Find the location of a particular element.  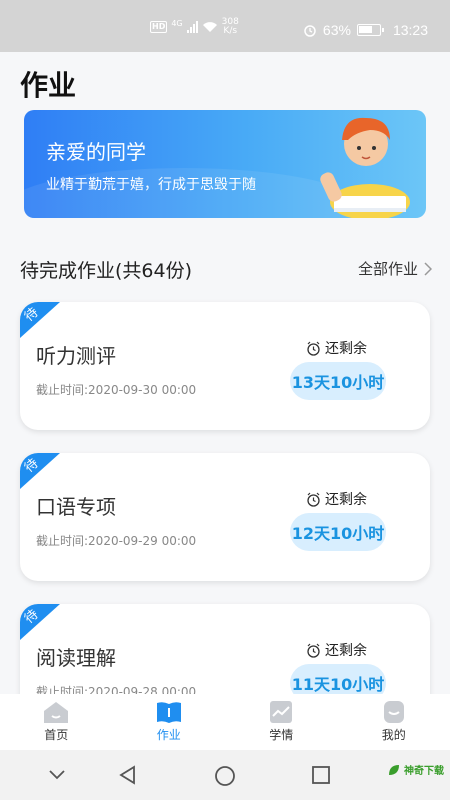

chart-icon is located at coordinates (281, 712).